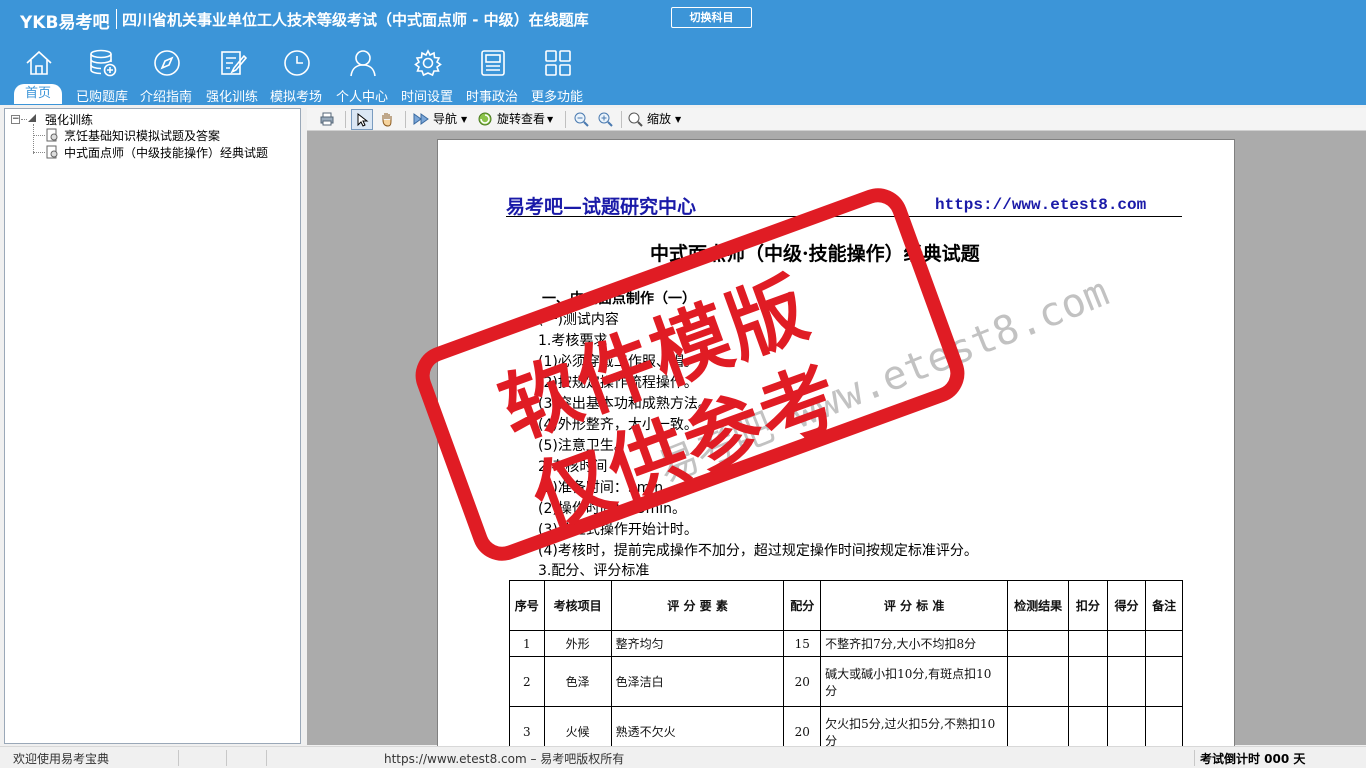  What do you see at coordinates (836, 119) in the screenshot?
I see `viewer-toolbar: 导航 ▼ 旋转查看 ▼ 缩放 ▼` at bounding box center [836, 119].